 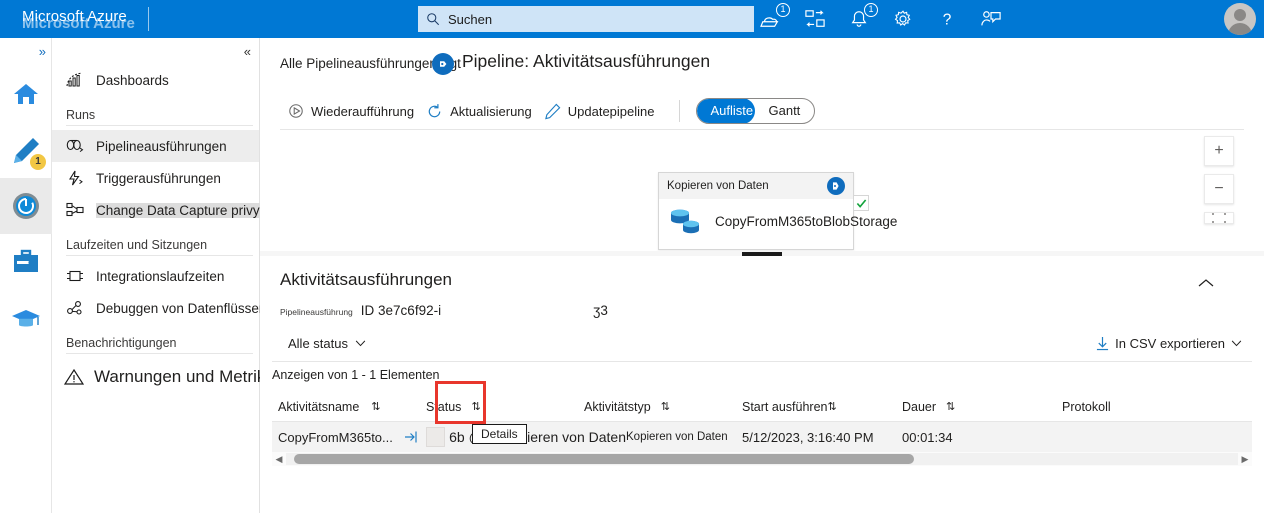 What do you see at coordinates (600, 310) in the screenshot?
I see `pipeline-run-id-tail: ʒ3` at bounding box center [600, 310].